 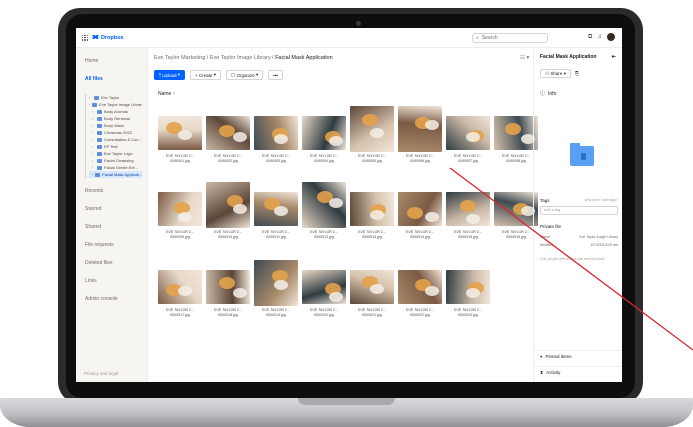 I want to click on create-button: + Create ▾, so click(x=205, y=75).